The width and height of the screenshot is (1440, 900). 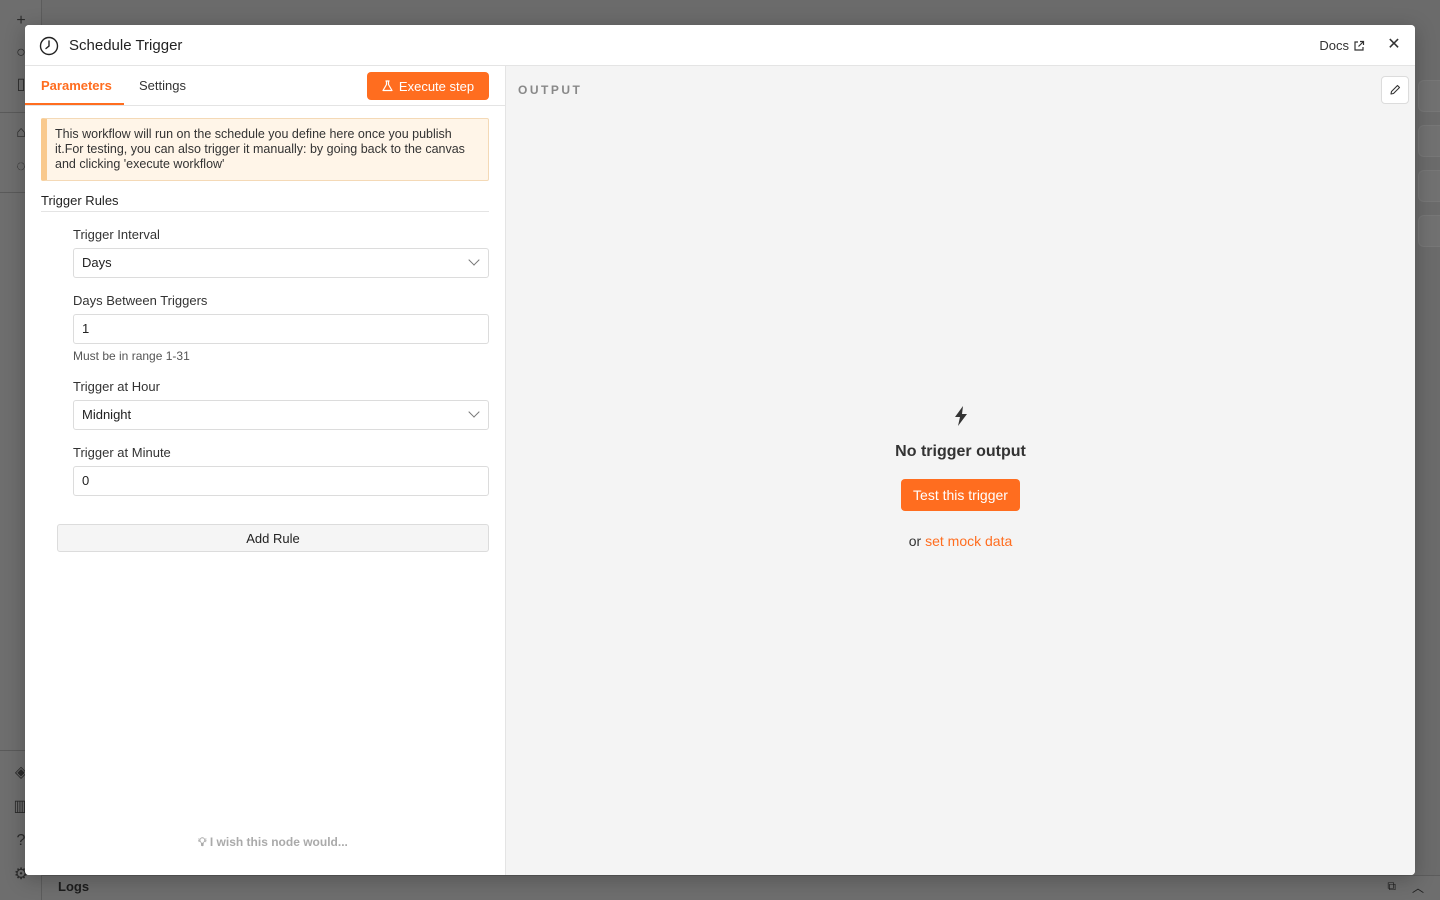 What do you see at coordinates (436, 86) in the screenshot?
I see `execute-step-label: Execute step` at bounding box center [436, 86].